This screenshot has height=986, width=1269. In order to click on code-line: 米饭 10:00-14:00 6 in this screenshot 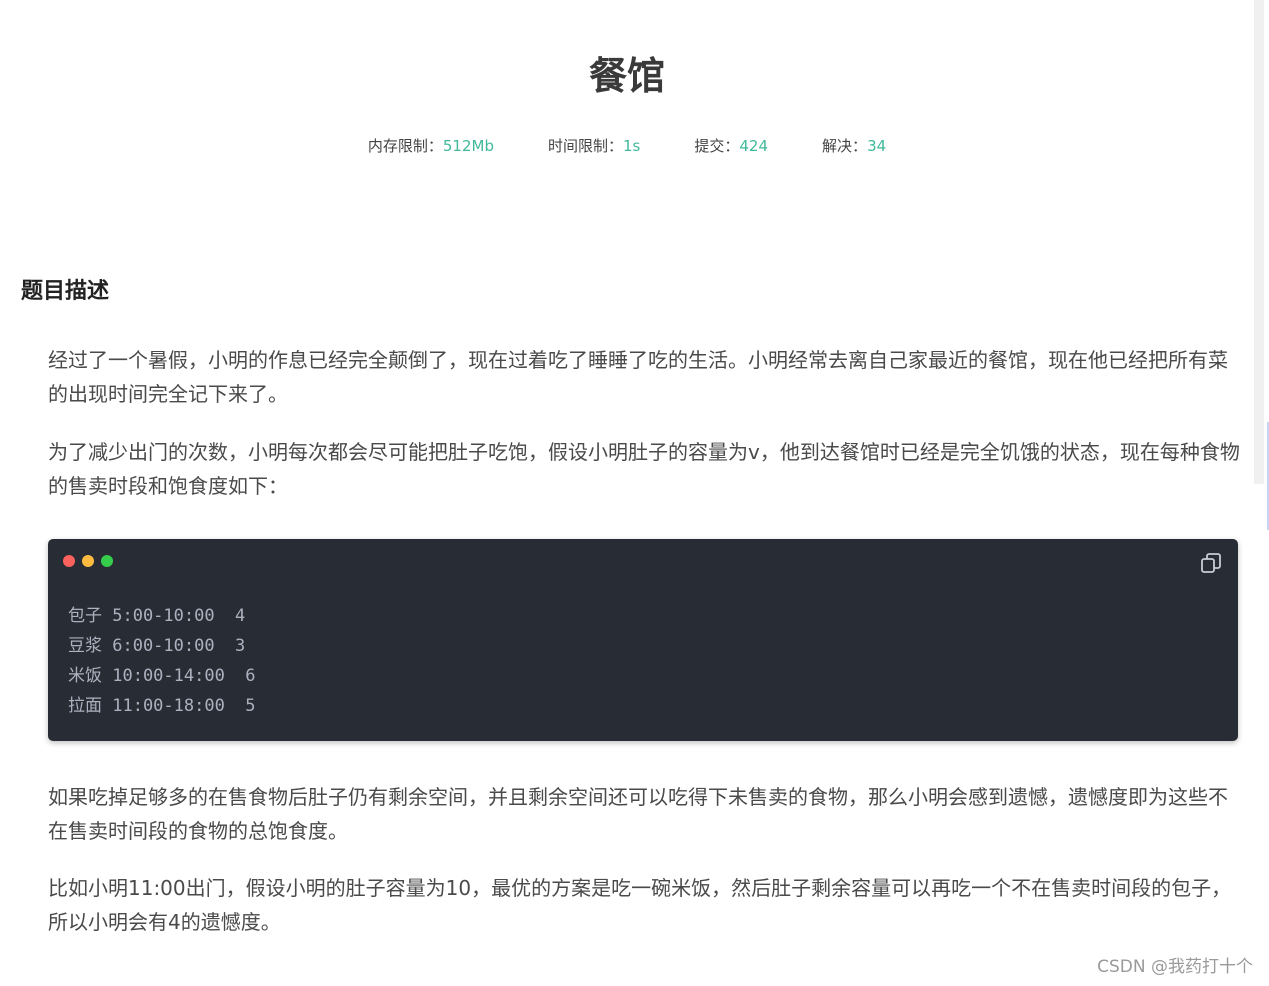, I will do `click(162, 676)`.